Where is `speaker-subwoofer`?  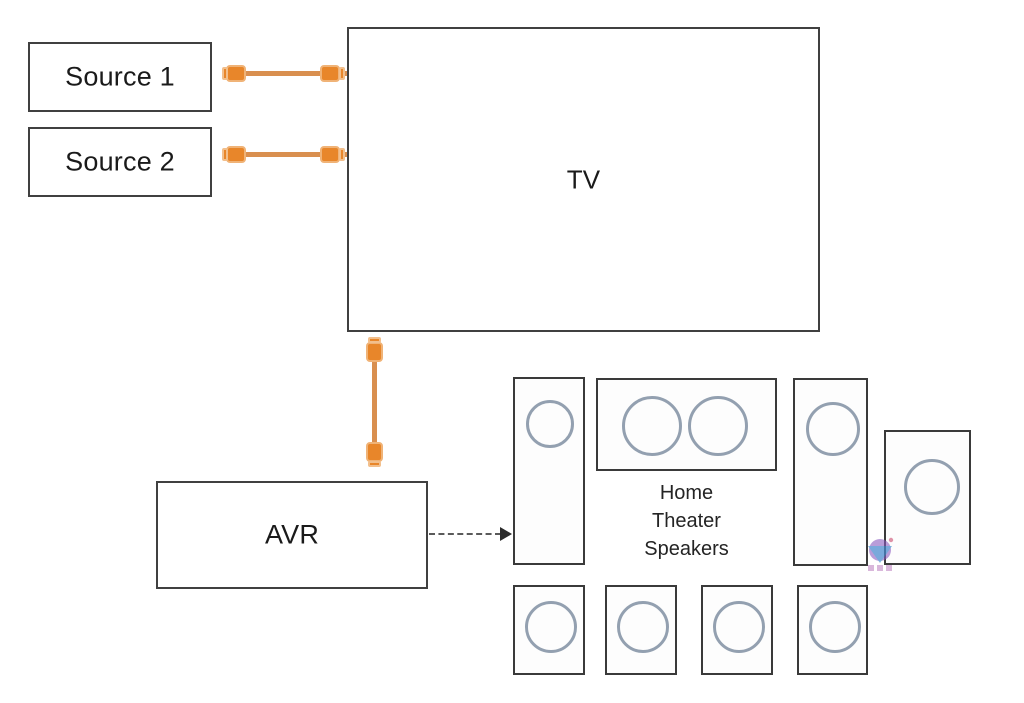
speaker-subwoofer is located at coordinates (927, 497).